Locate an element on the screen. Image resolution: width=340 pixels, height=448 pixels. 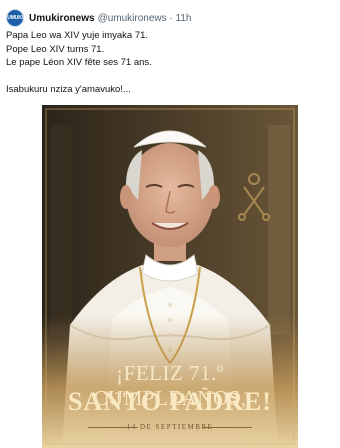
title-text: SANTO PADRE! is located at coordinates (170, 401).